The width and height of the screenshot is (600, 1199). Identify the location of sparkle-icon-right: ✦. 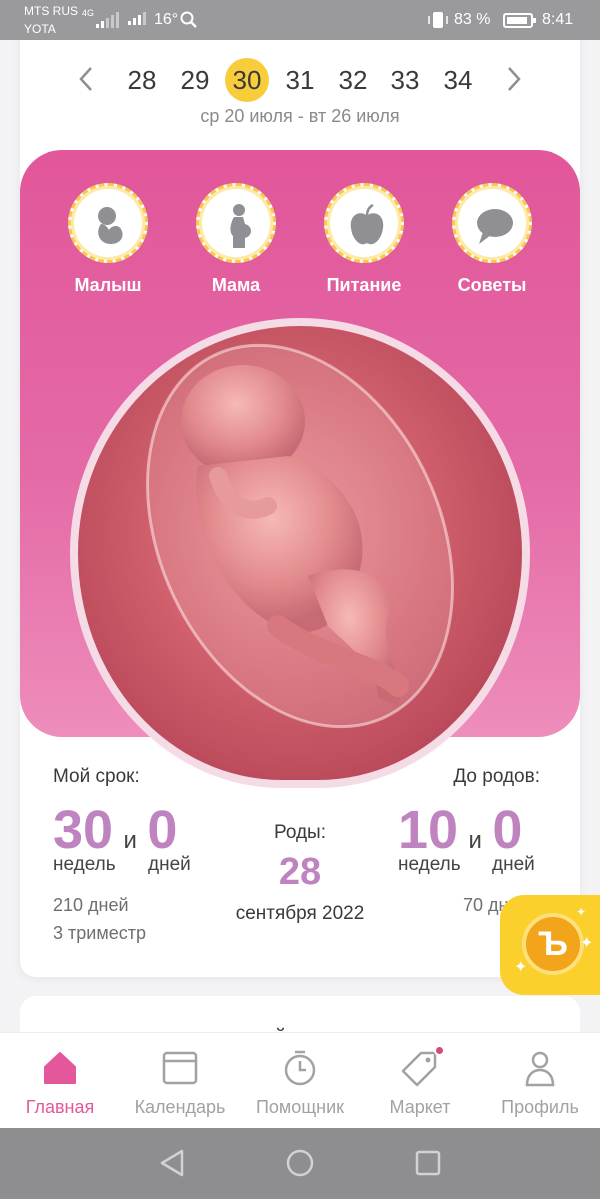
(587, 943).